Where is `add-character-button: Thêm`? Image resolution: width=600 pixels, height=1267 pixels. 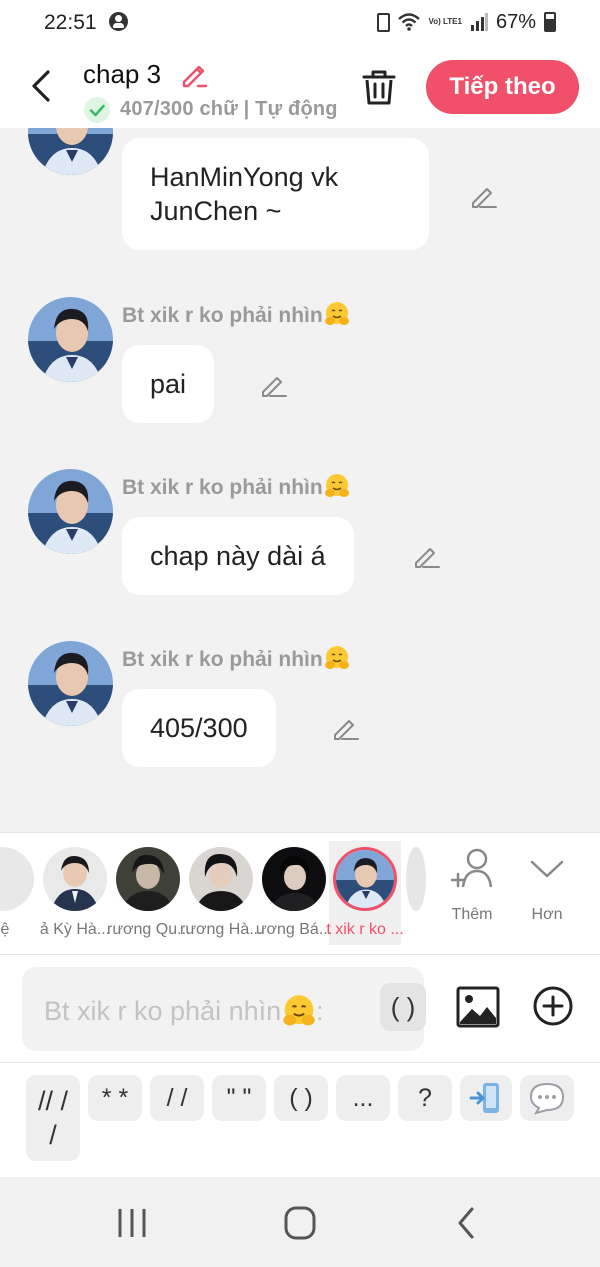 add-character-button: Thêm is located at coordinates (472, 885).